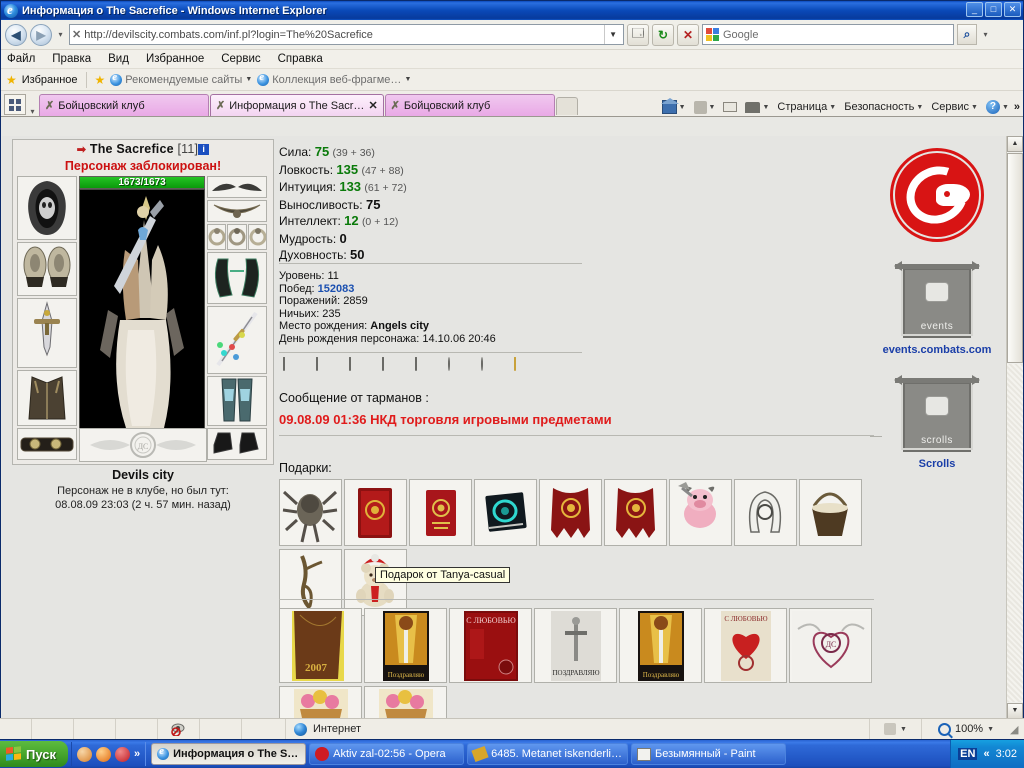  I want to click on forward-button: ▶, so click(41, 34).